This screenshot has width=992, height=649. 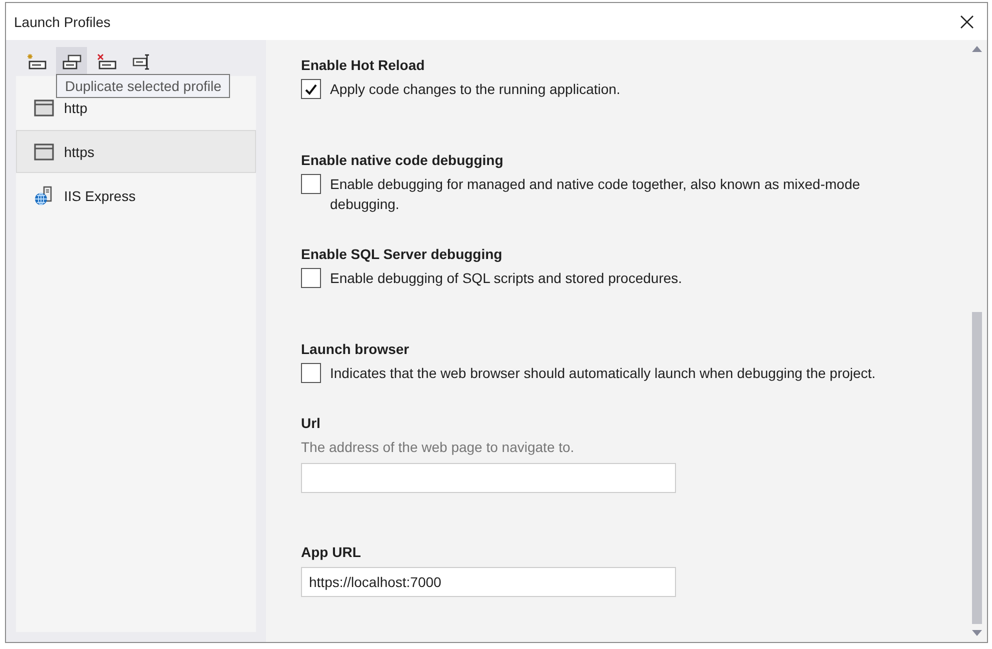 What do you see at coordinates (488, 582) in the screenshot?
I see `input-field: https://localhost:7000` at bounding box center [488, 582].